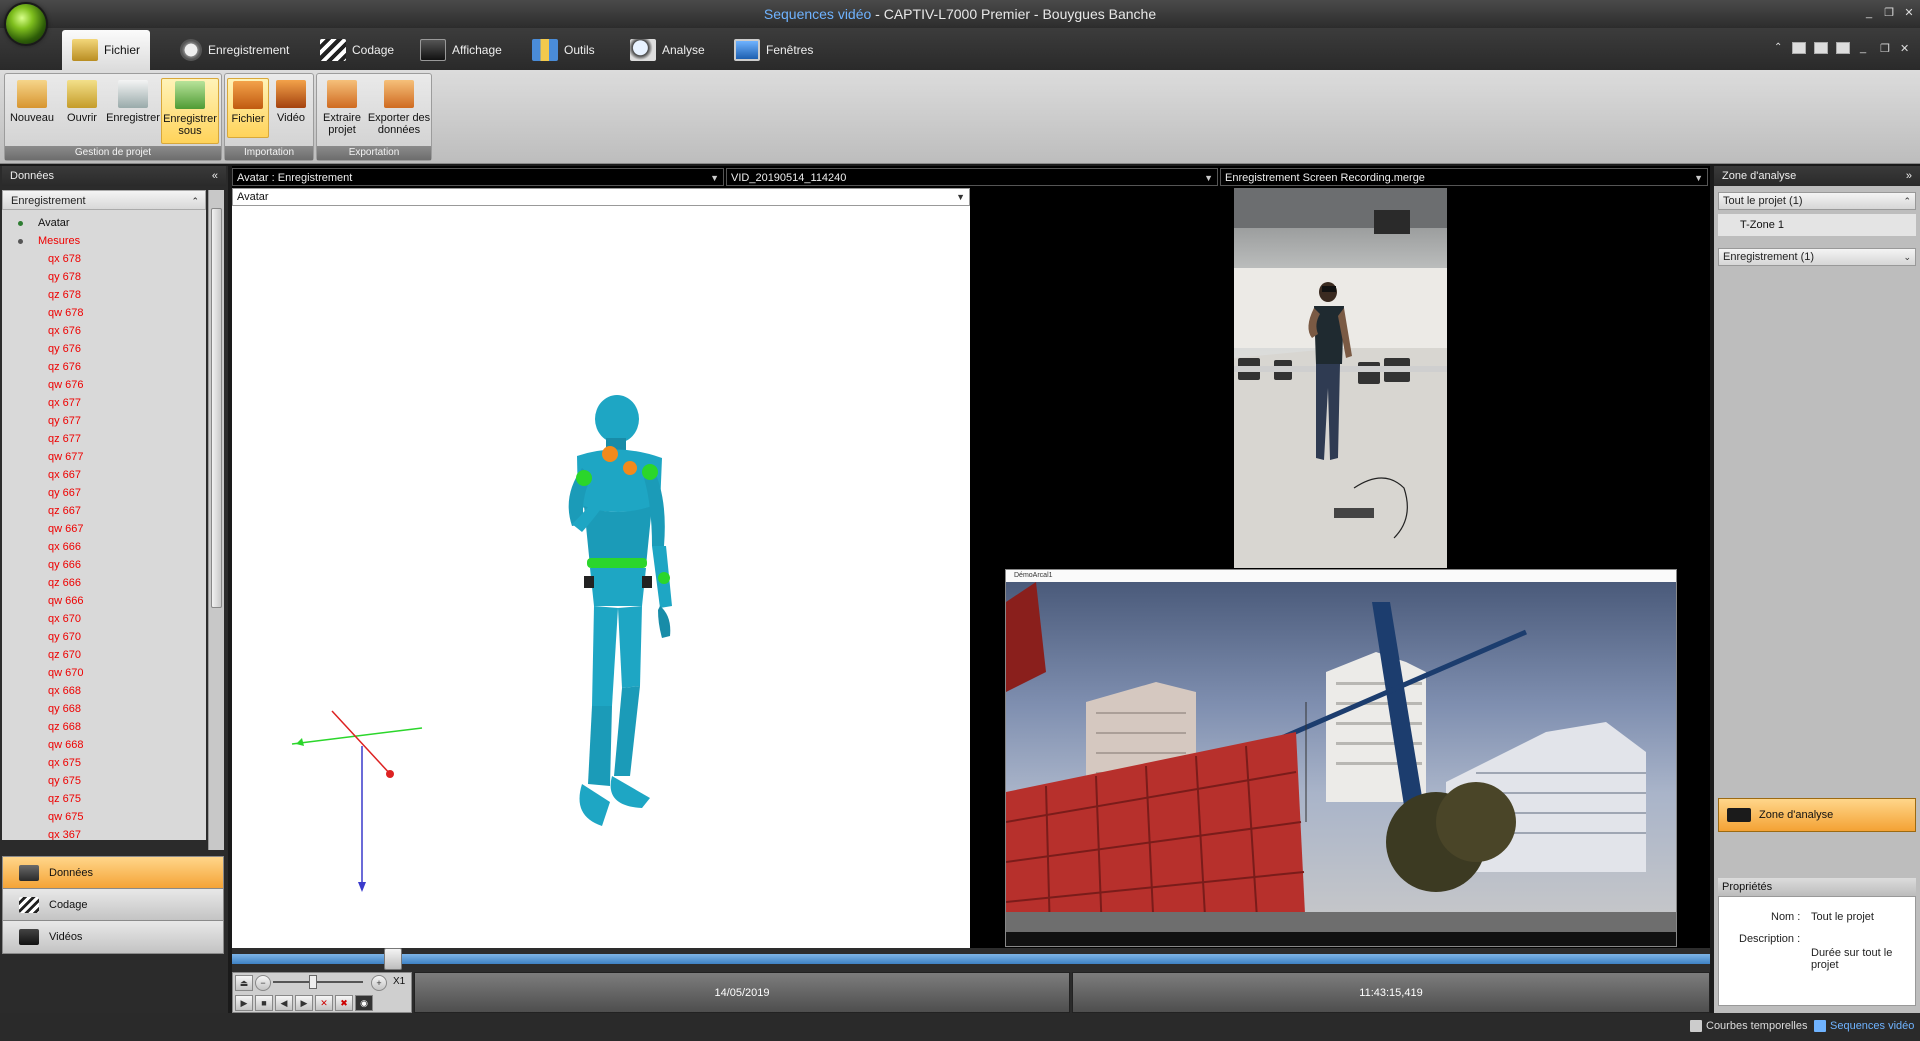  I want to click on tree-item-measure: qw 677, so click(104, 457).